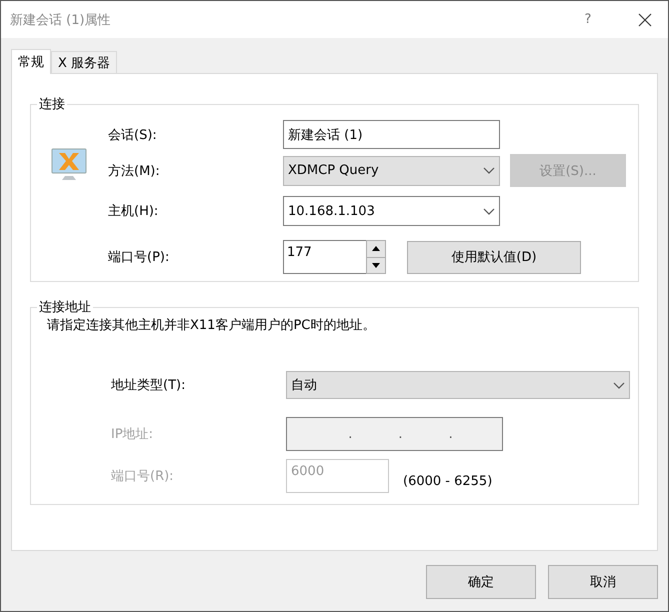  What do you see at coordinates (132, 135) in the screenshot?
I see `field-label: 会话(S):` at bounding box center [132, 135].